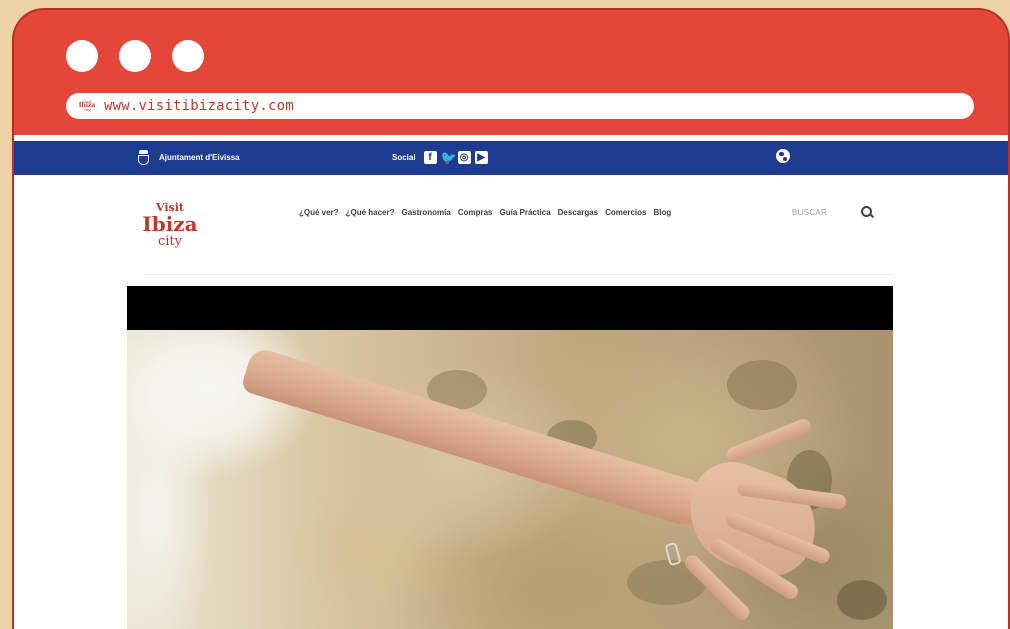  I want to click on search-icon, so click(867, 212).